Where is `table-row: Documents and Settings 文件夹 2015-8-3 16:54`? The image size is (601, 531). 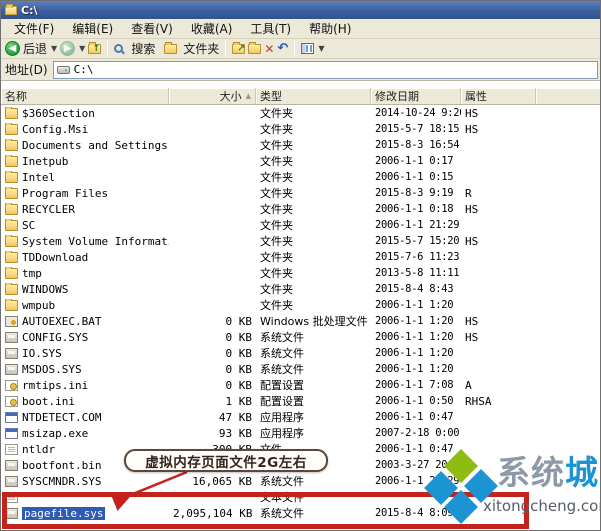
table-row: Documents and Settings 文件夹 2015-8-3 16:54 is located at coordinates (300, 145).